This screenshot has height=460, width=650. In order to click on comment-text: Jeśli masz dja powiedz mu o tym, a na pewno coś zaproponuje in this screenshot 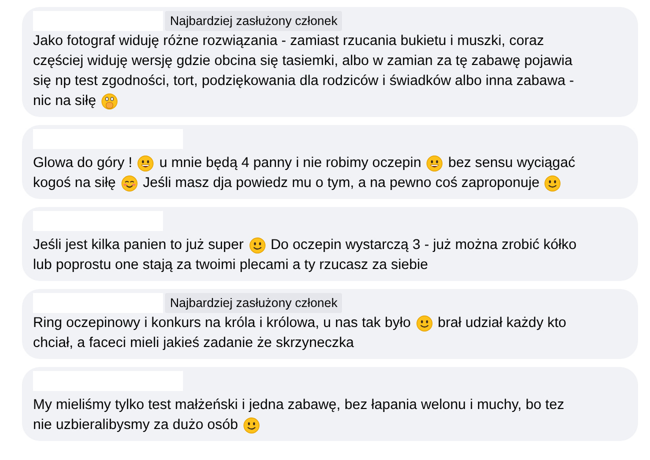, I will do `click(341, 183)`.